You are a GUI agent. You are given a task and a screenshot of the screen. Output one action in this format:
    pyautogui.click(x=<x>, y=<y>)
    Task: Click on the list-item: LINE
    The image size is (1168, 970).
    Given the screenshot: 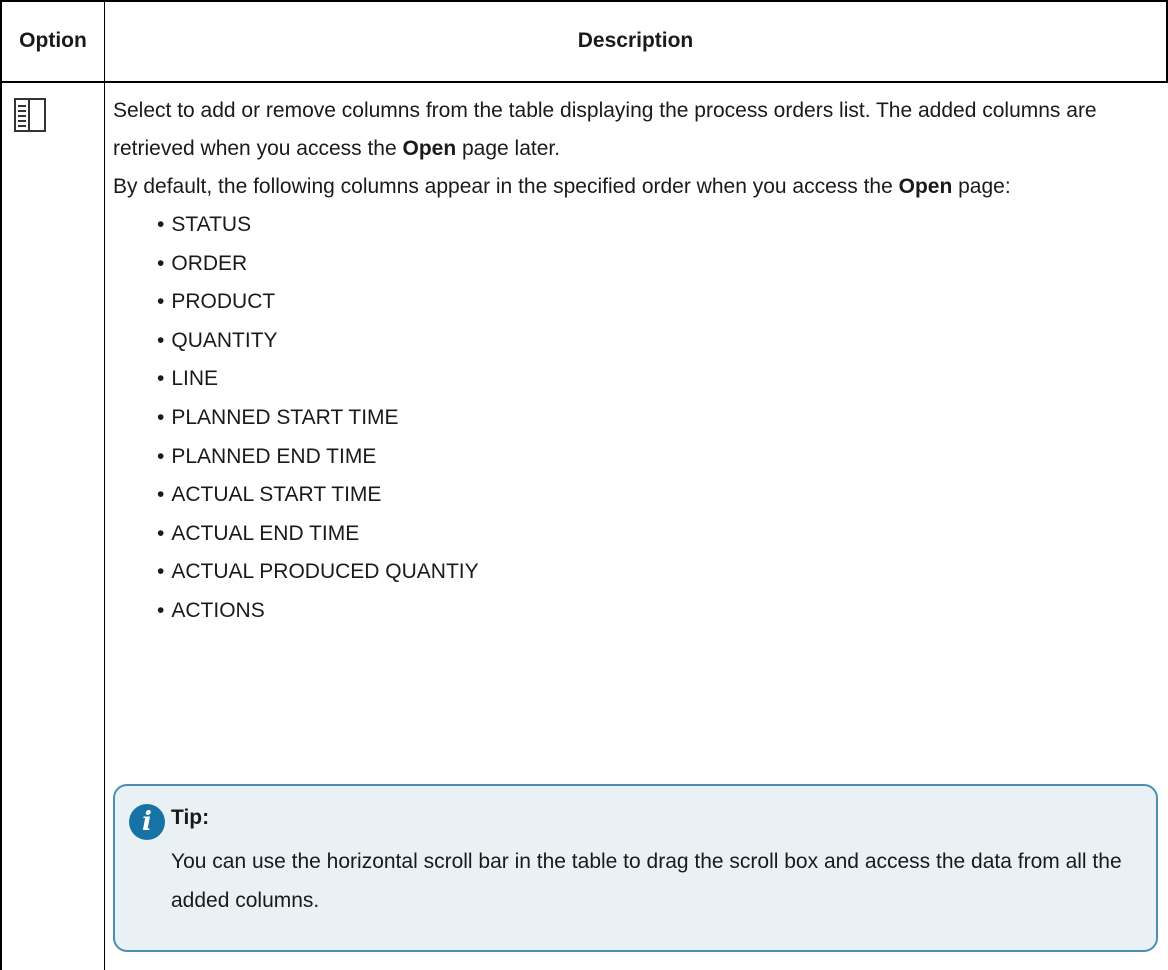 What is the action you would take?
    pyautogui.click(x=655, y=379)
    